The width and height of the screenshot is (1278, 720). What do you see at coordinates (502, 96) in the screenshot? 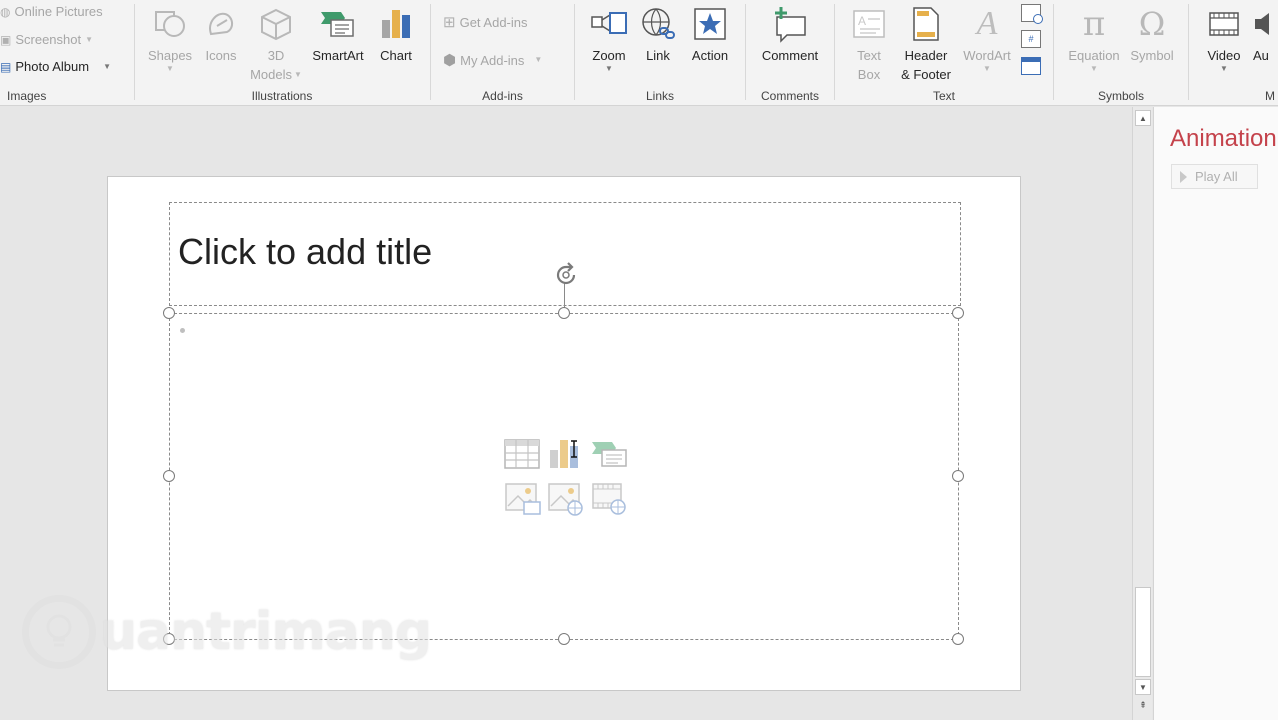
I see `group-label-addins: Add-ins` at bounding box center [502, 96].